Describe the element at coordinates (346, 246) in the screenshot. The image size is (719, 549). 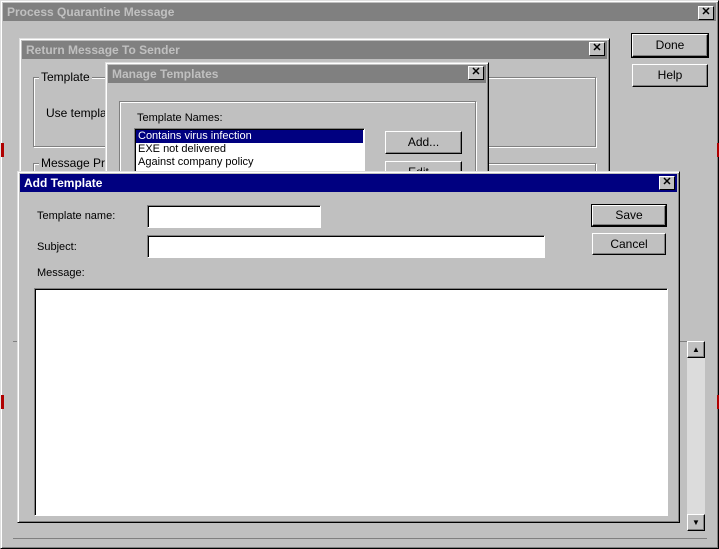
I see `subject-input` at that location.